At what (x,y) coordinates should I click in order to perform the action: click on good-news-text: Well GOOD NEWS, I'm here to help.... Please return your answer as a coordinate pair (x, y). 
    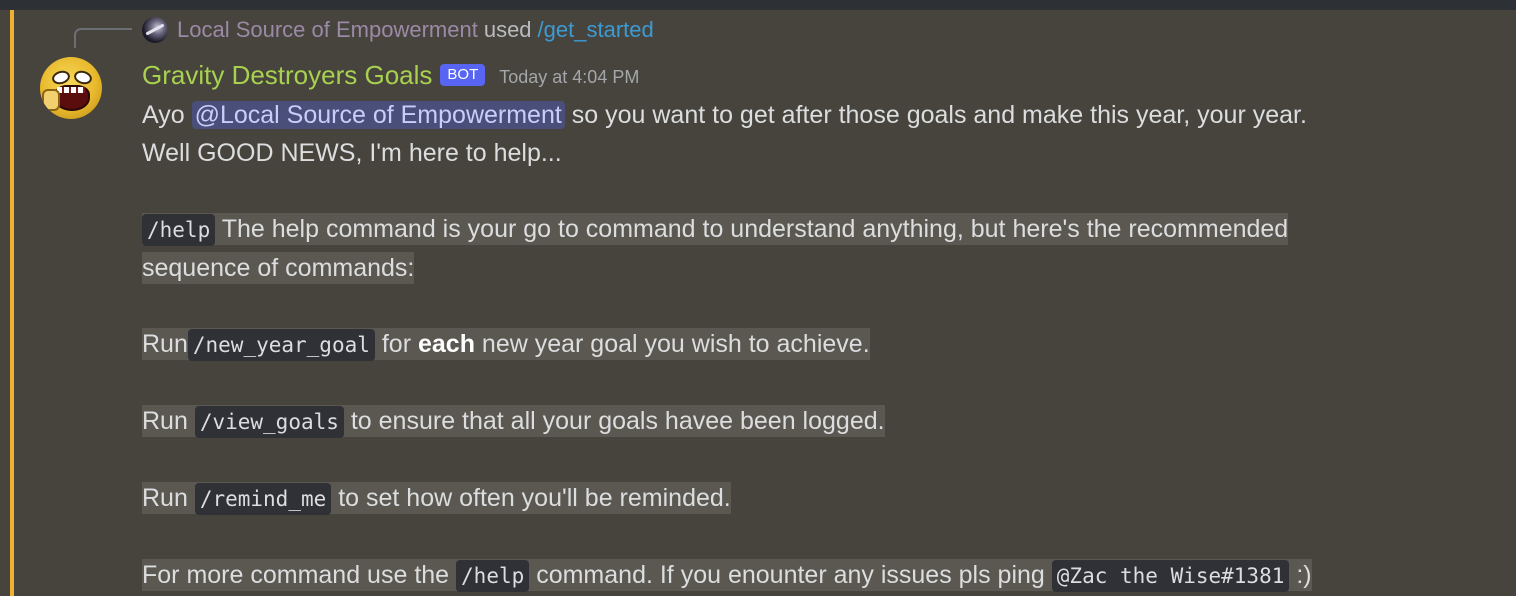
    Looking at the image, I should click on (352, 153).